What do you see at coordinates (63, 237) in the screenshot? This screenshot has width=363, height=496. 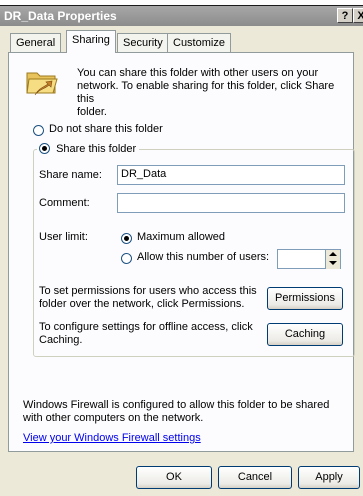 I see `user-limit-label: User limit:` at bounding box center [63, 237].